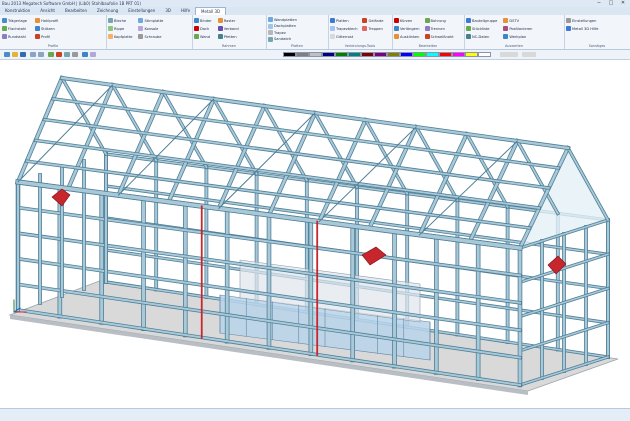 The height and width of the screenshot is (421, 630). What do you see at coordinates (372, 20) in the screenshot?
I see `ribbon-item: Gelände` at bounding box center [372, 20].